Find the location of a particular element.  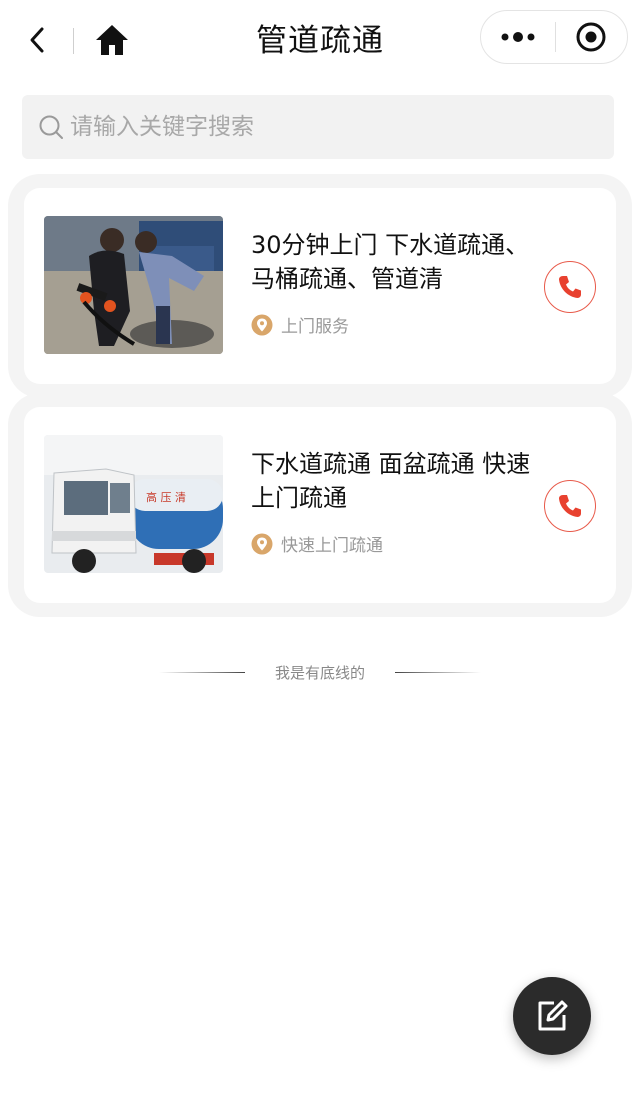

page-title: 管道疏通 is located at coordinates (320, 41).